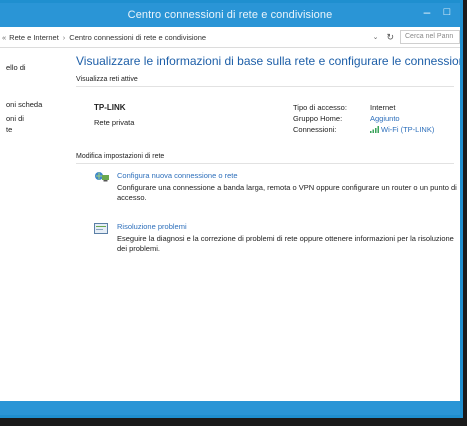  I want to click on access-type-value: Internet, so click(383, 107).